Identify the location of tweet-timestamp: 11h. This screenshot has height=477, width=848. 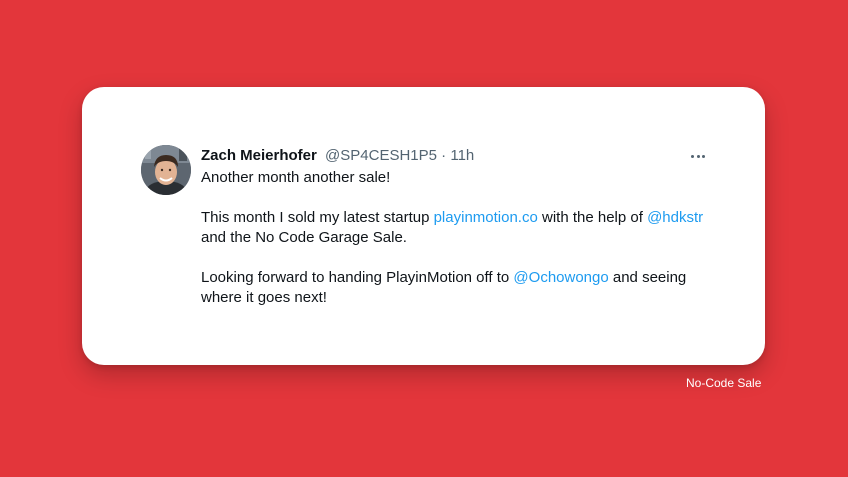
(462, 155).